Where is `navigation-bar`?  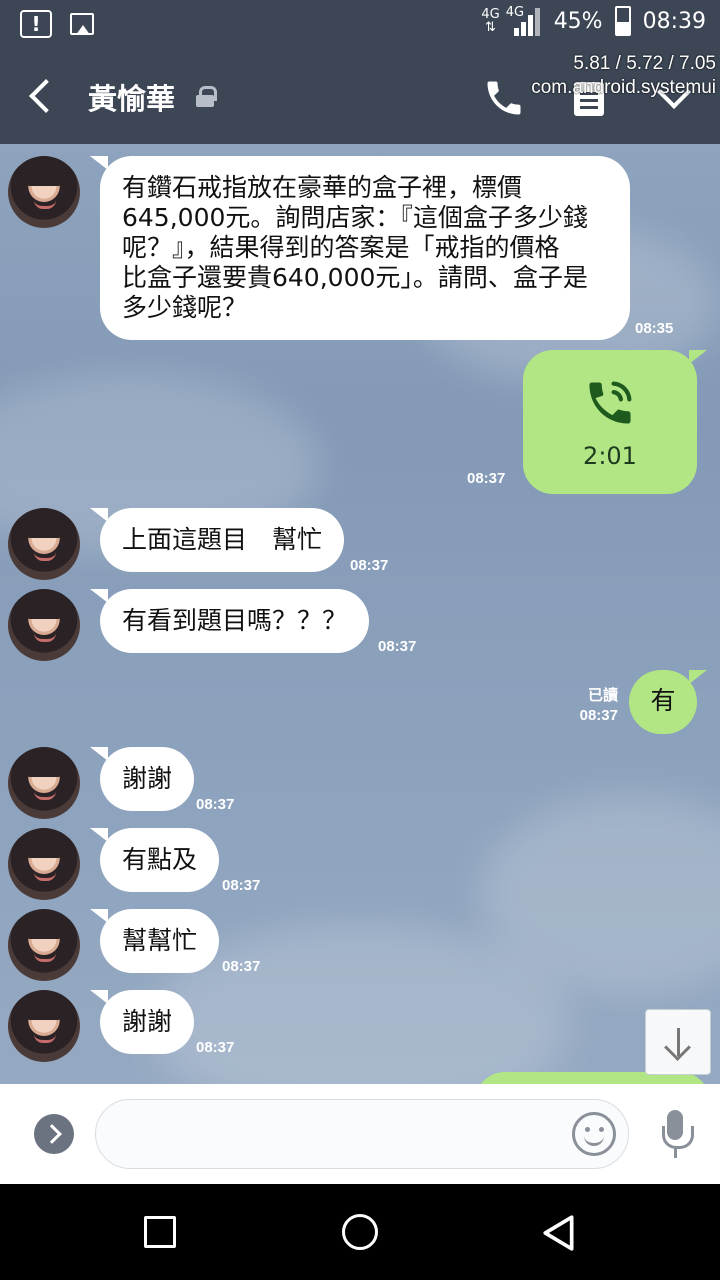
navigation-bar is located at coordinates (360, 1232).